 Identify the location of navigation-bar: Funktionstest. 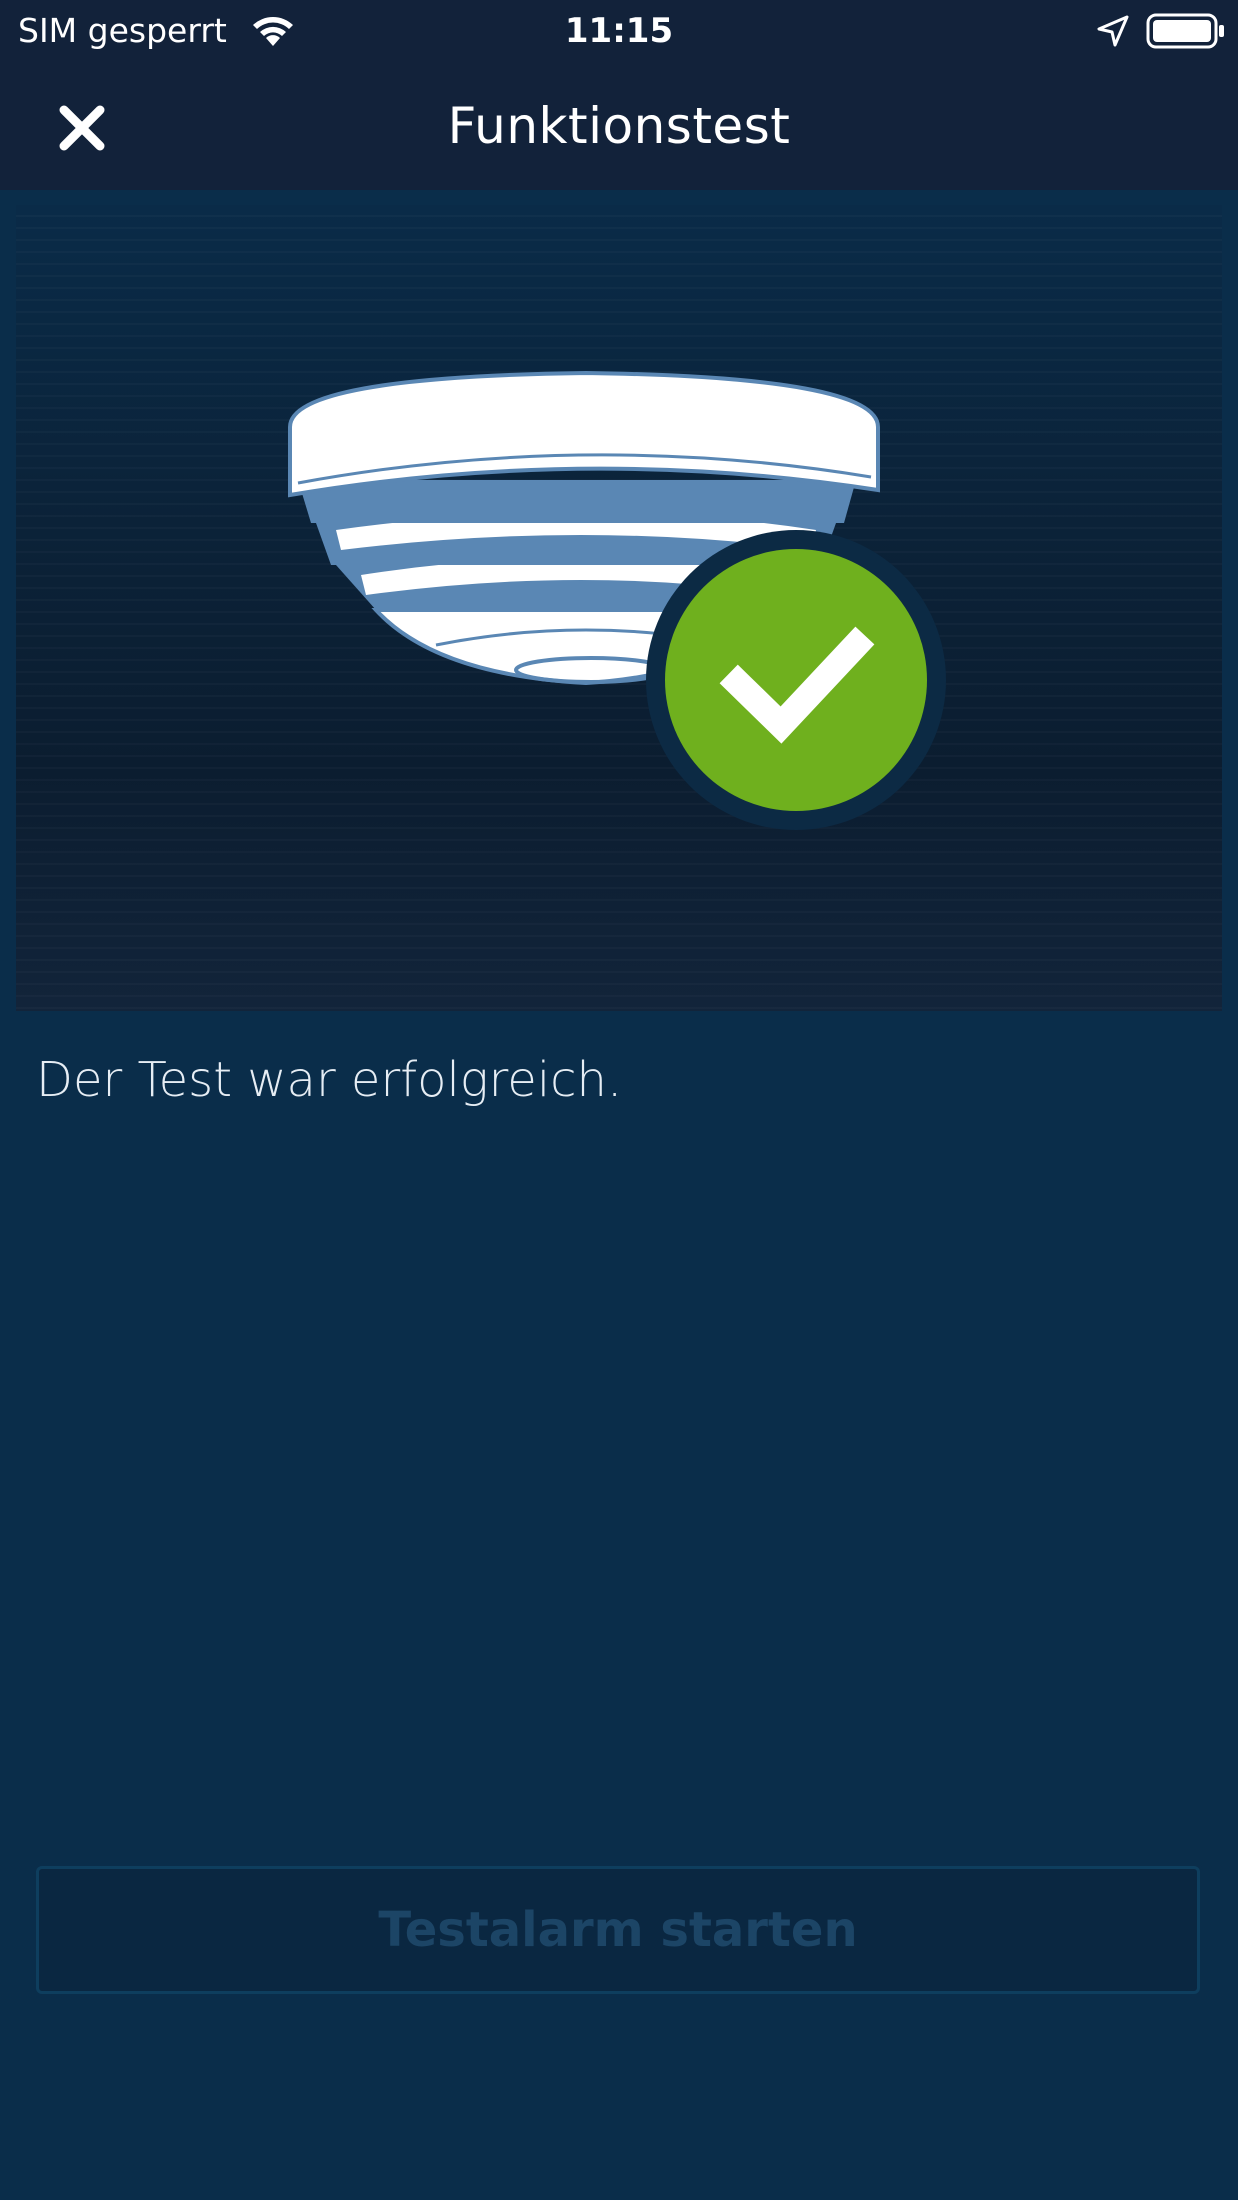
(619, 126).